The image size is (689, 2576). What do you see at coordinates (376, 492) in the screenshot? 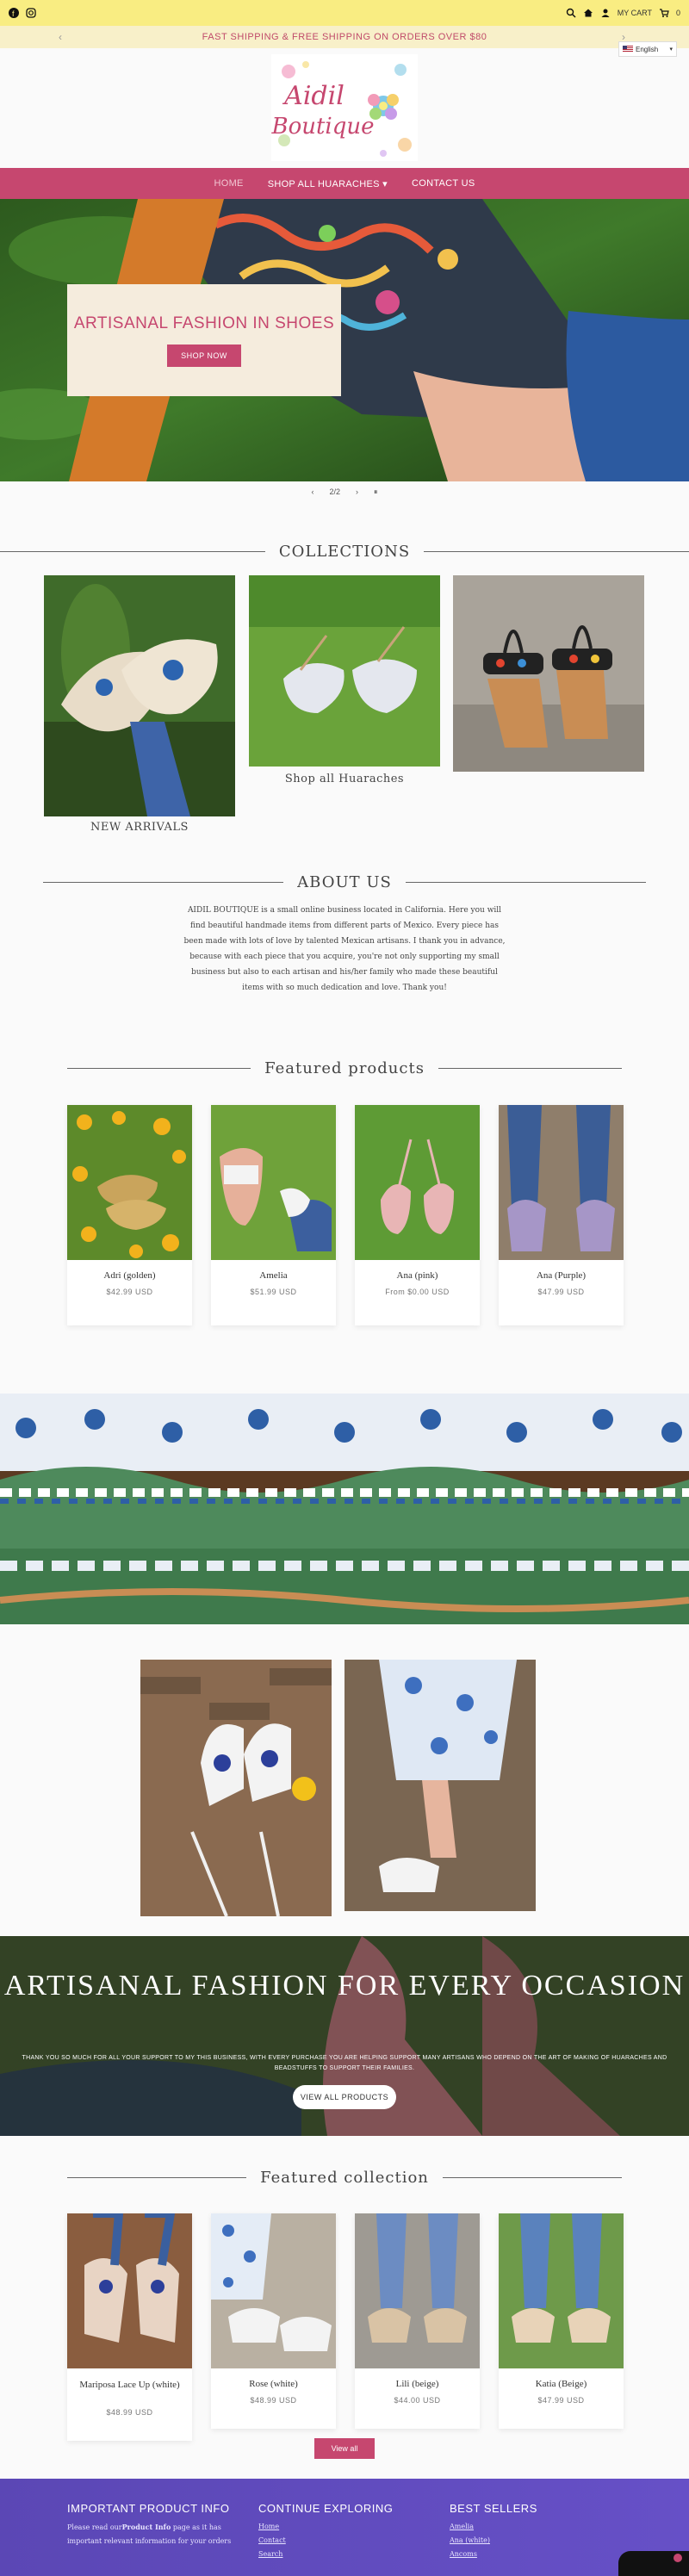
I see `slide-pause-button: ⏸` at bounding box center [376, 492].